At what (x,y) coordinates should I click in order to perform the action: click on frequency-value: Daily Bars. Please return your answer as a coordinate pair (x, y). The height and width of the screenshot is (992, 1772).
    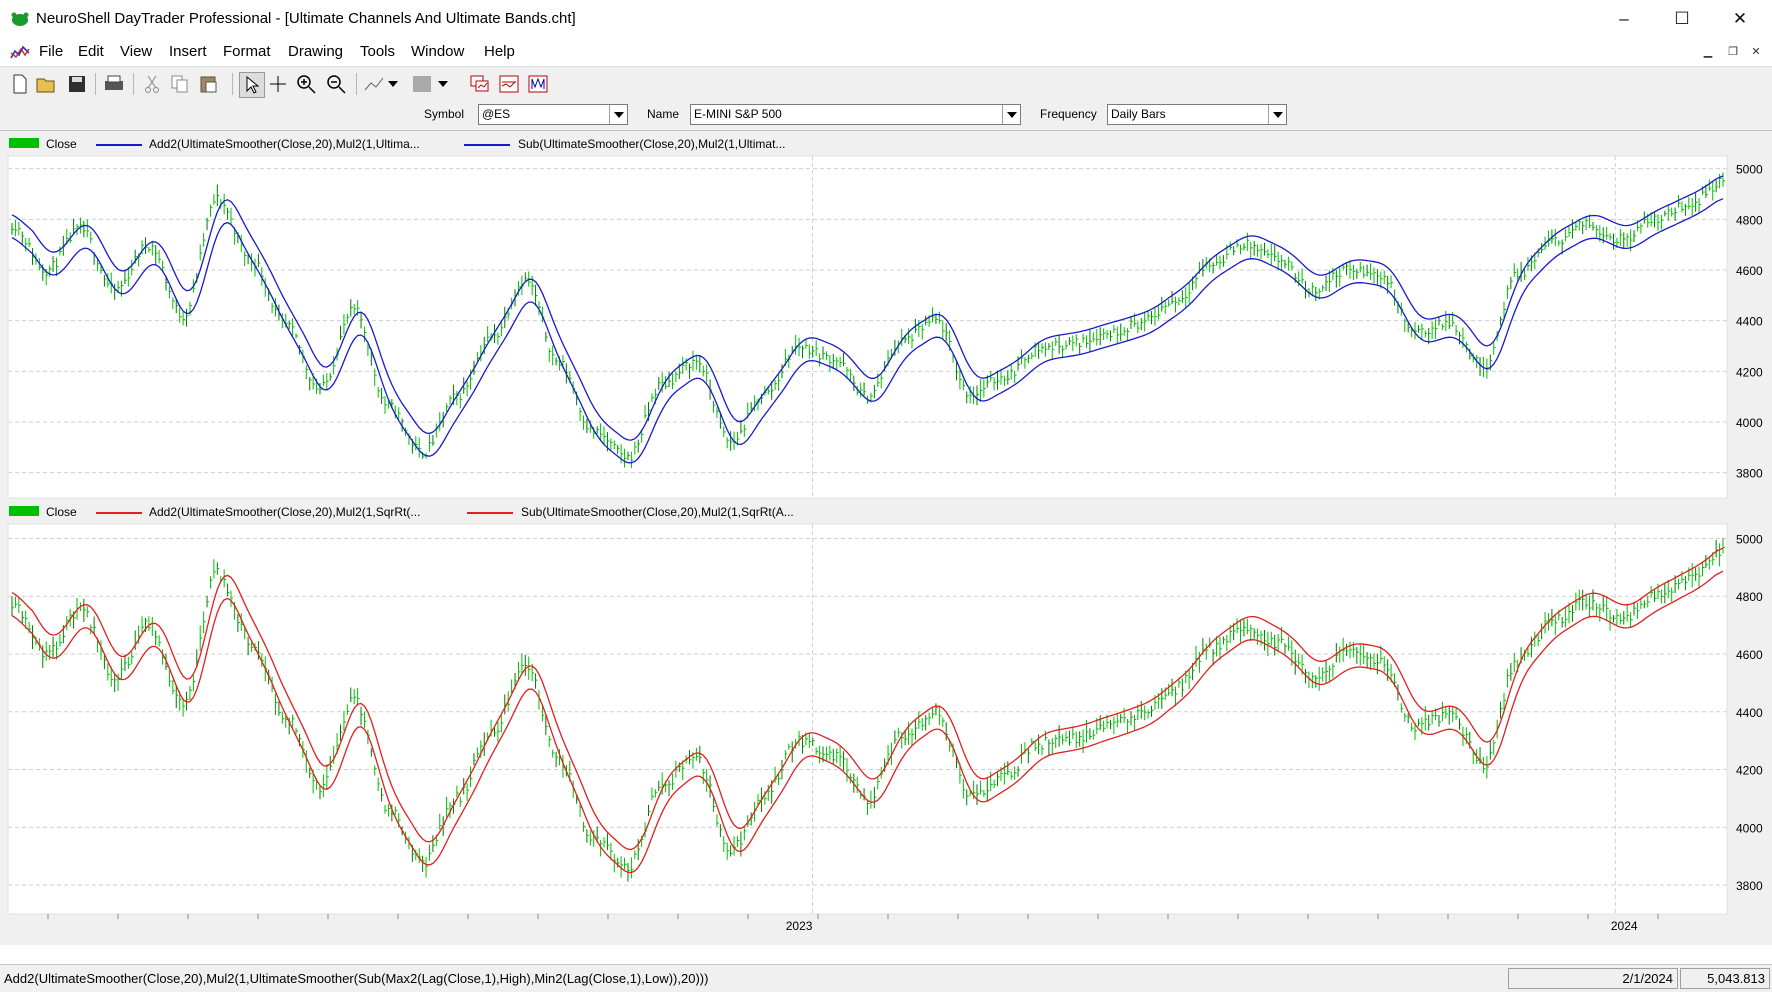
    Looking at the image, I should click on (1138, 114).